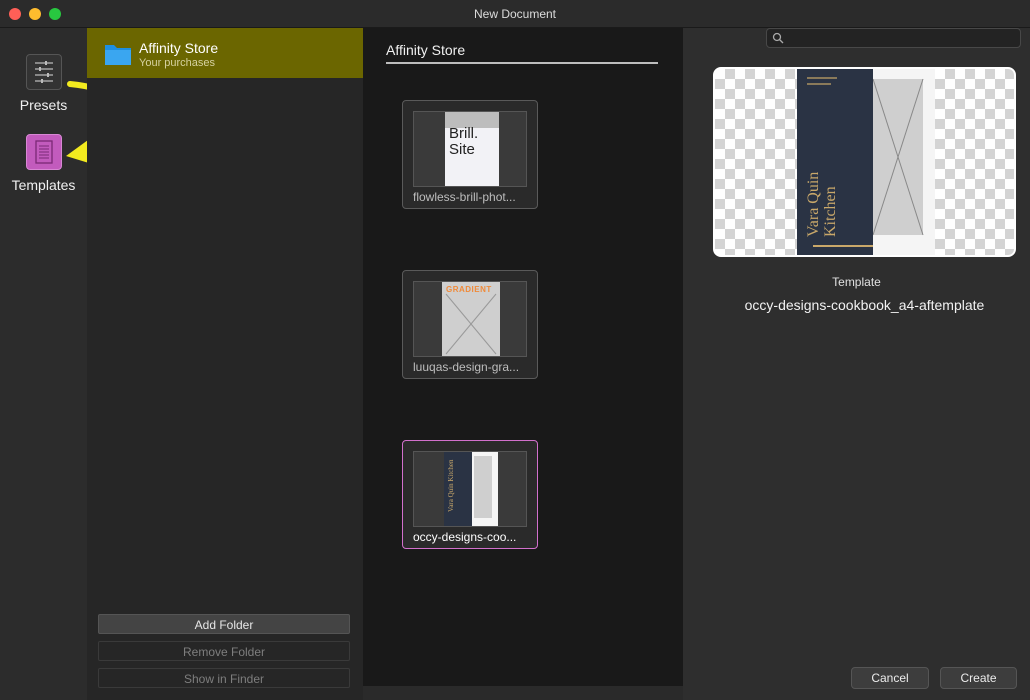  I want to click on folder-subtitle: Your purchases, so click(177, 63).